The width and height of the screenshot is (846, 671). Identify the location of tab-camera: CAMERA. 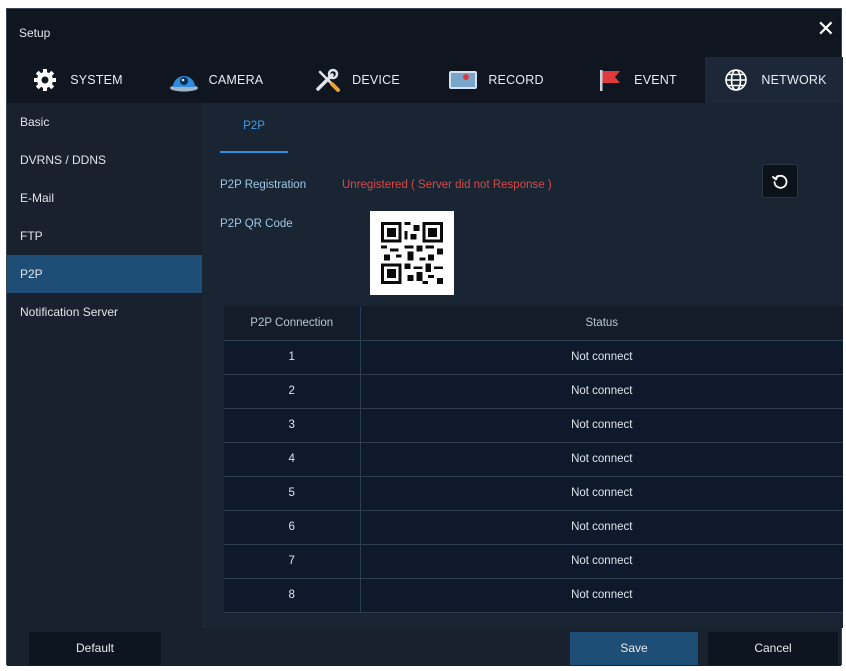
(216, 80).